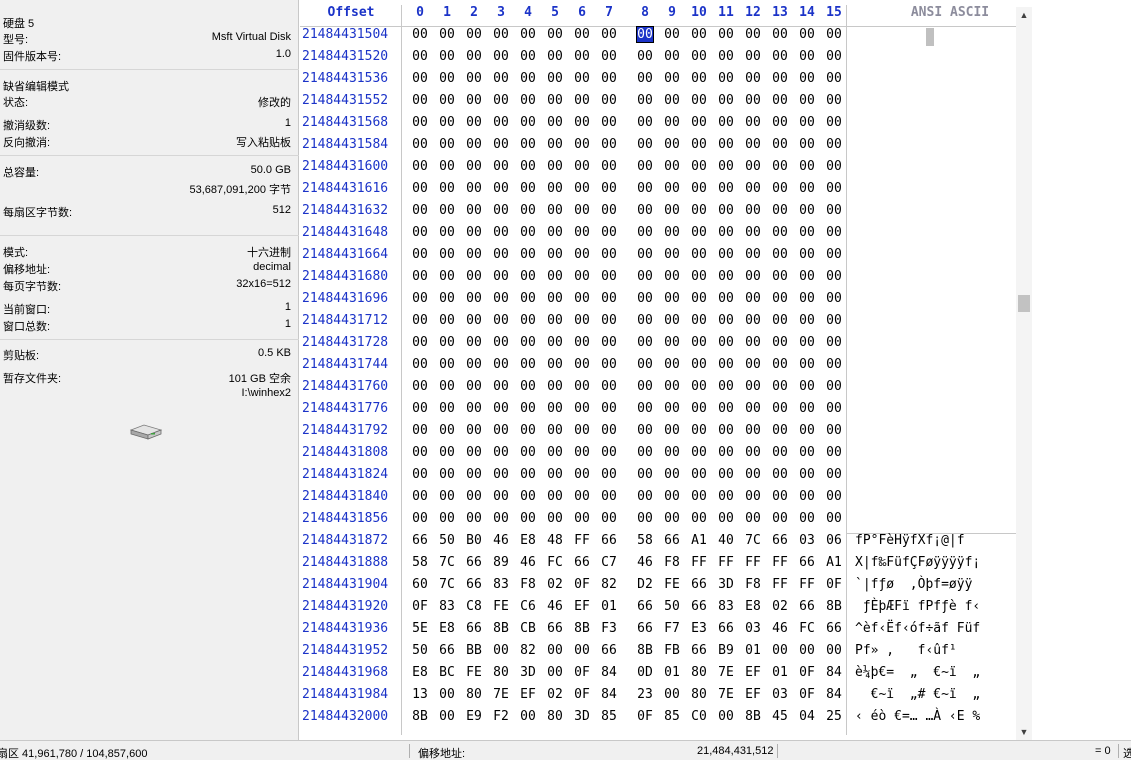  I want to click on hex-byte: 3D, so click(582, 716).